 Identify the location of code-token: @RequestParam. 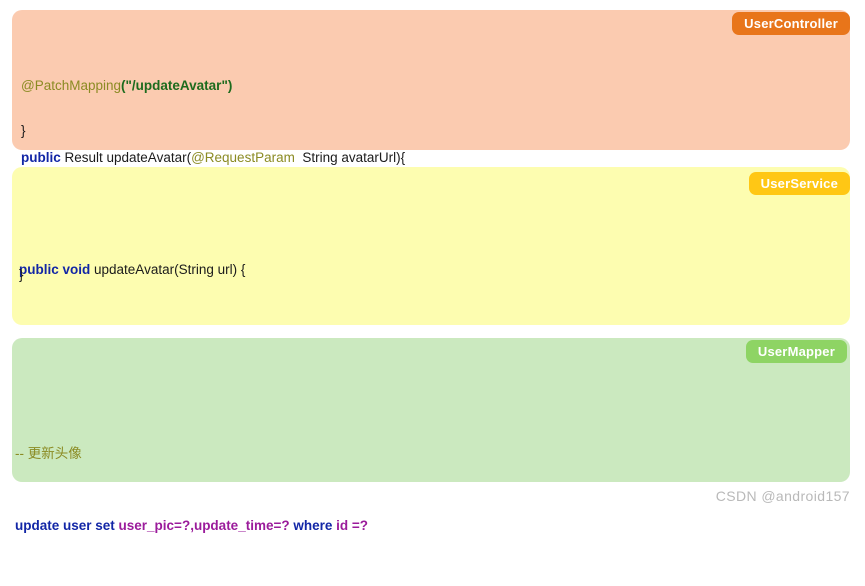
(243, 157).